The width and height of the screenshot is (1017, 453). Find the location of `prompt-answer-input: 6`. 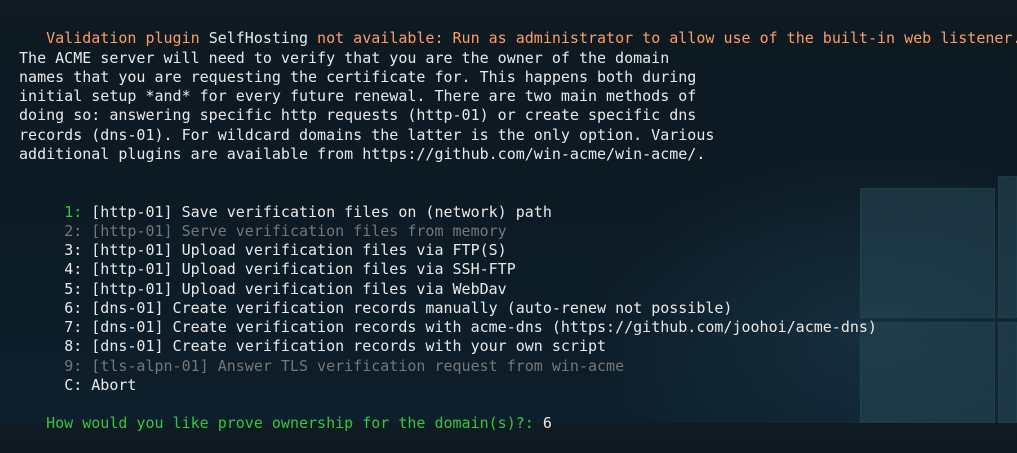

prompt-answer-input: 6 is located at coordinates (547, 423).